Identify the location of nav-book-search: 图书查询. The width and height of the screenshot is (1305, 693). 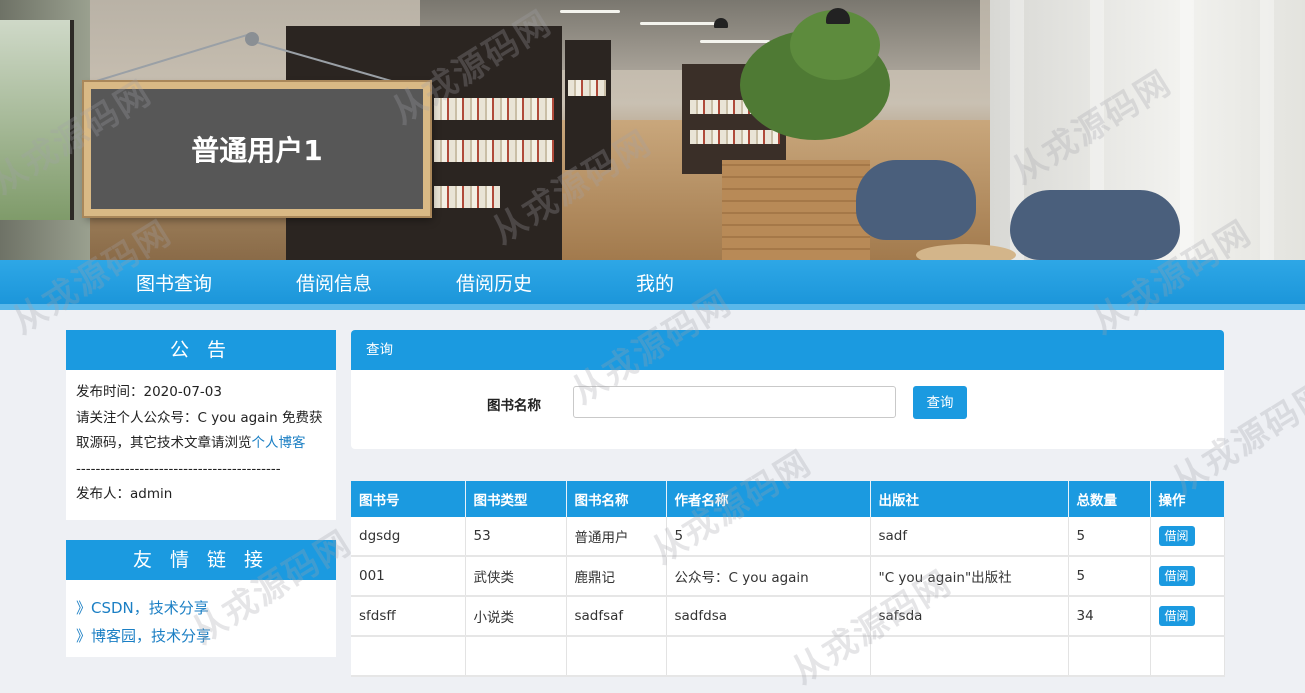
(174, 282).